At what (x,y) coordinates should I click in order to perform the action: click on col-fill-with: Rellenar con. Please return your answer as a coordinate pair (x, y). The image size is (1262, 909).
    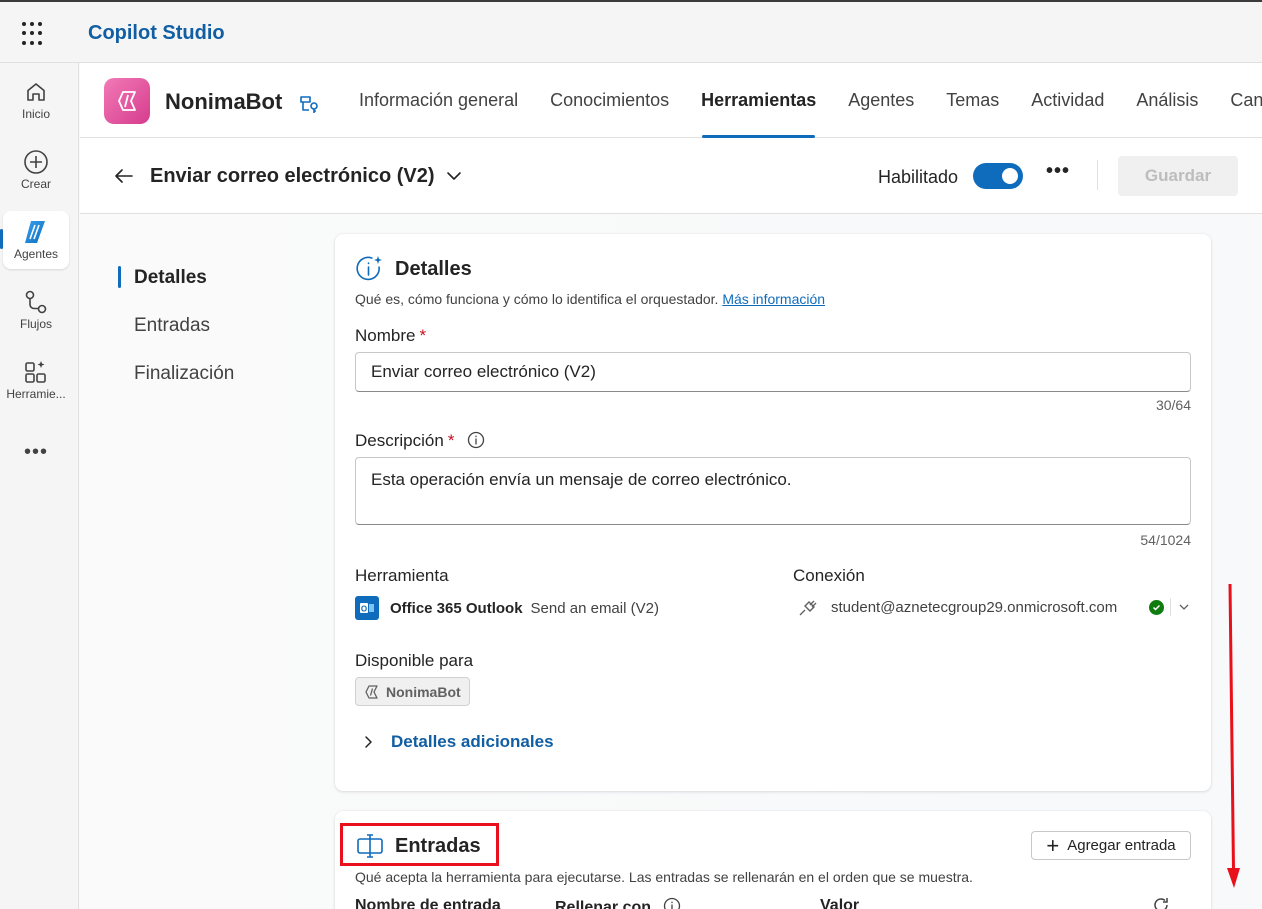
    Looking at the image, I should click on (618, 903).